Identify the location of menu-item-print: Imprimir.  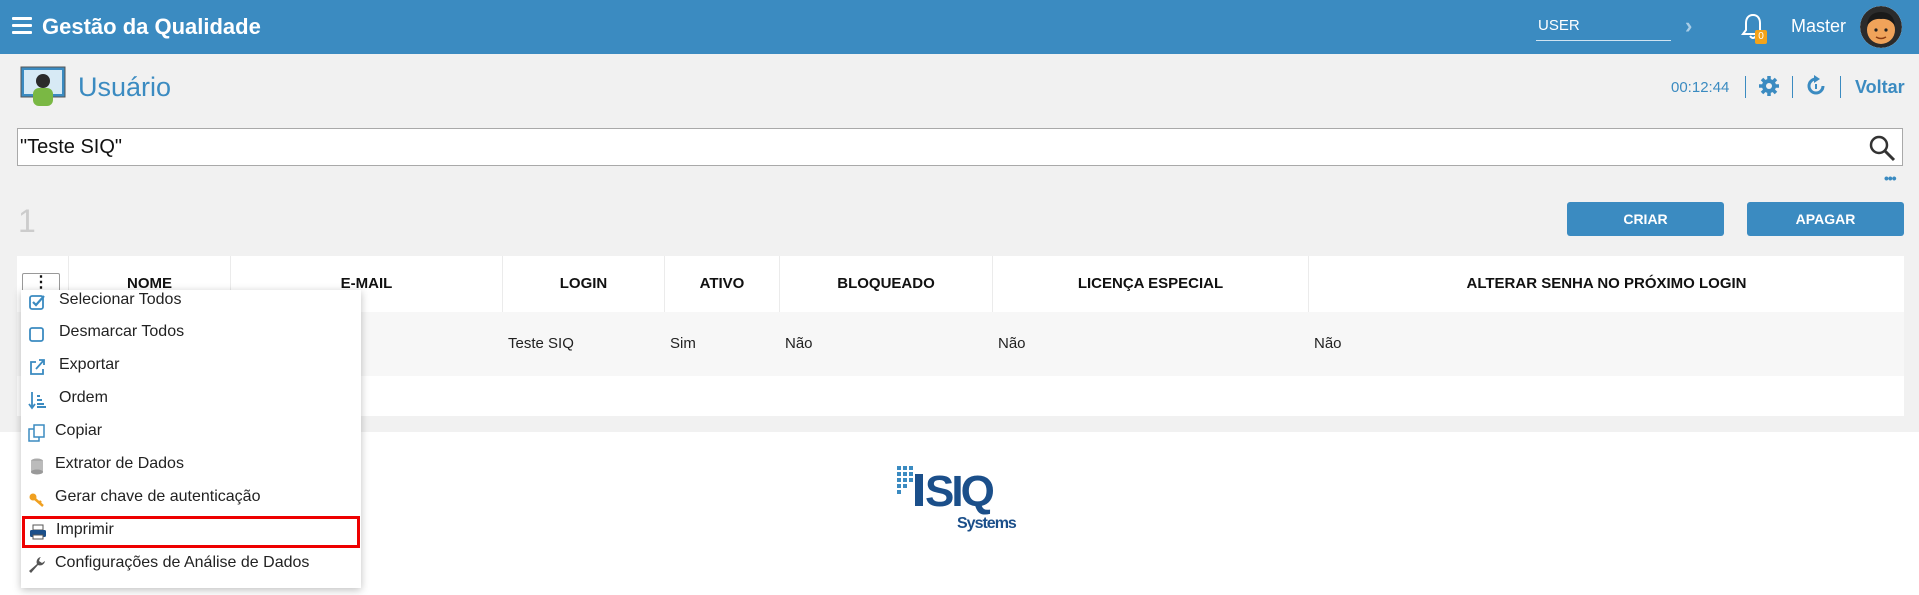
(191, 532).